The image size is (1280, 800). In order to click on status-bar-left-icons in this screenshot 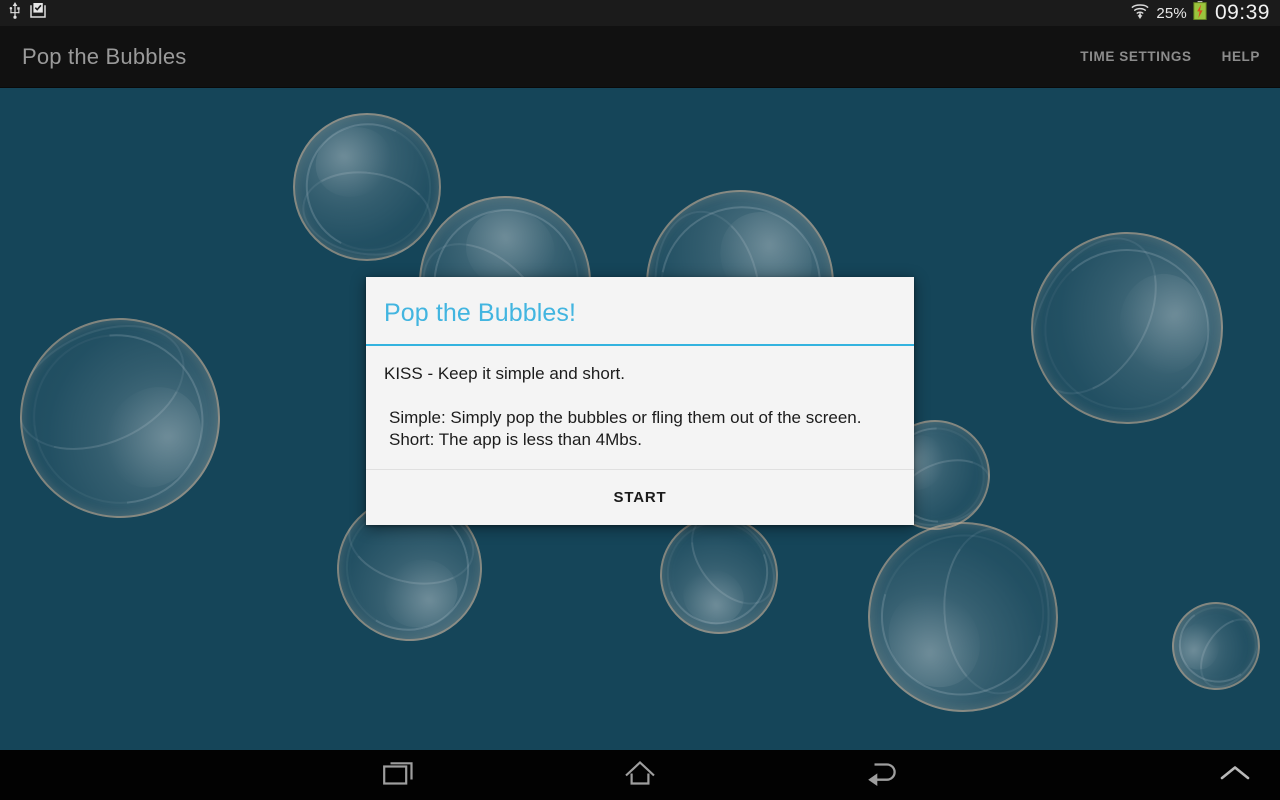, I will do `click(27, 13)`.